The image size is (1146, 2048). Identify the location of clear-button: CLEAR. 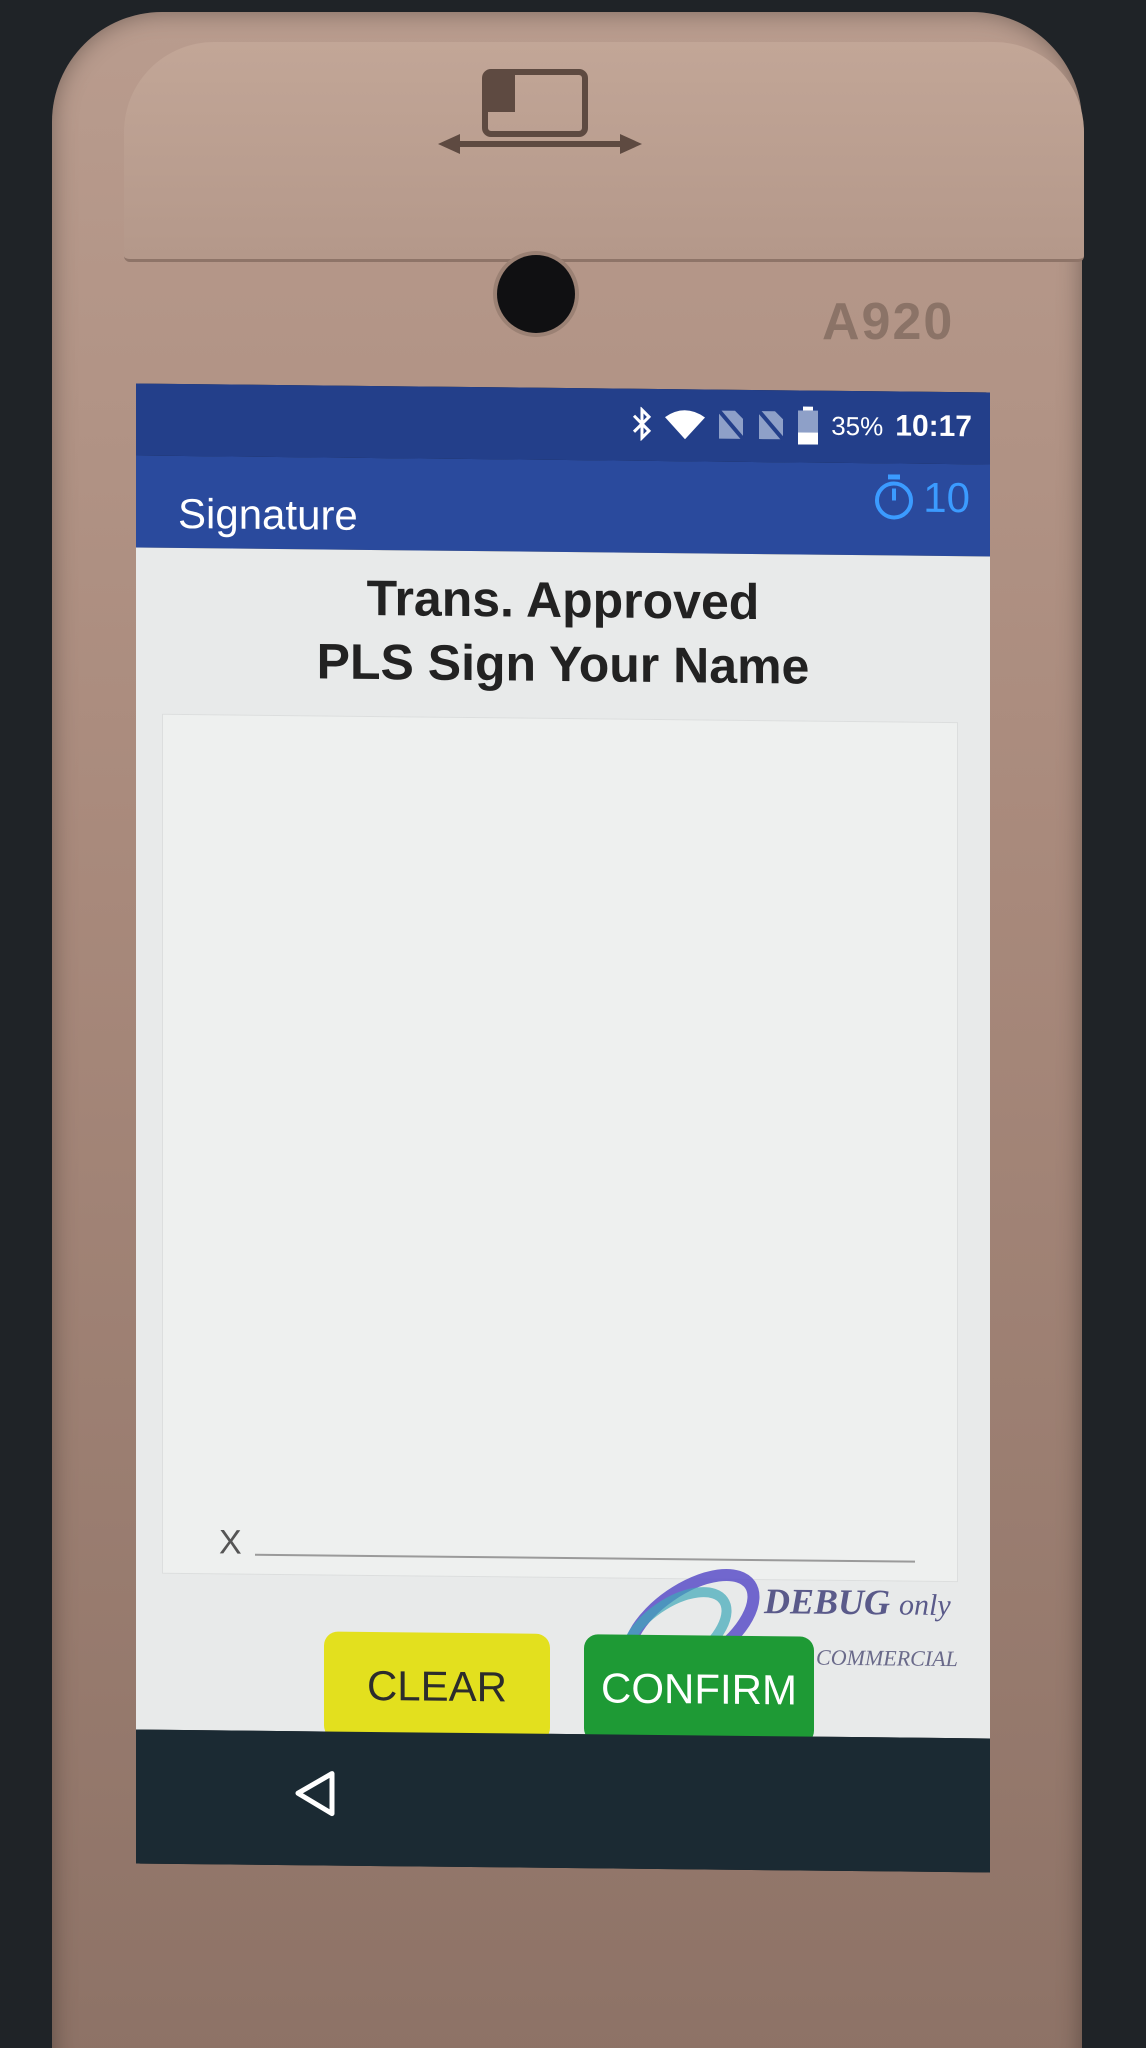
(437, 1686).